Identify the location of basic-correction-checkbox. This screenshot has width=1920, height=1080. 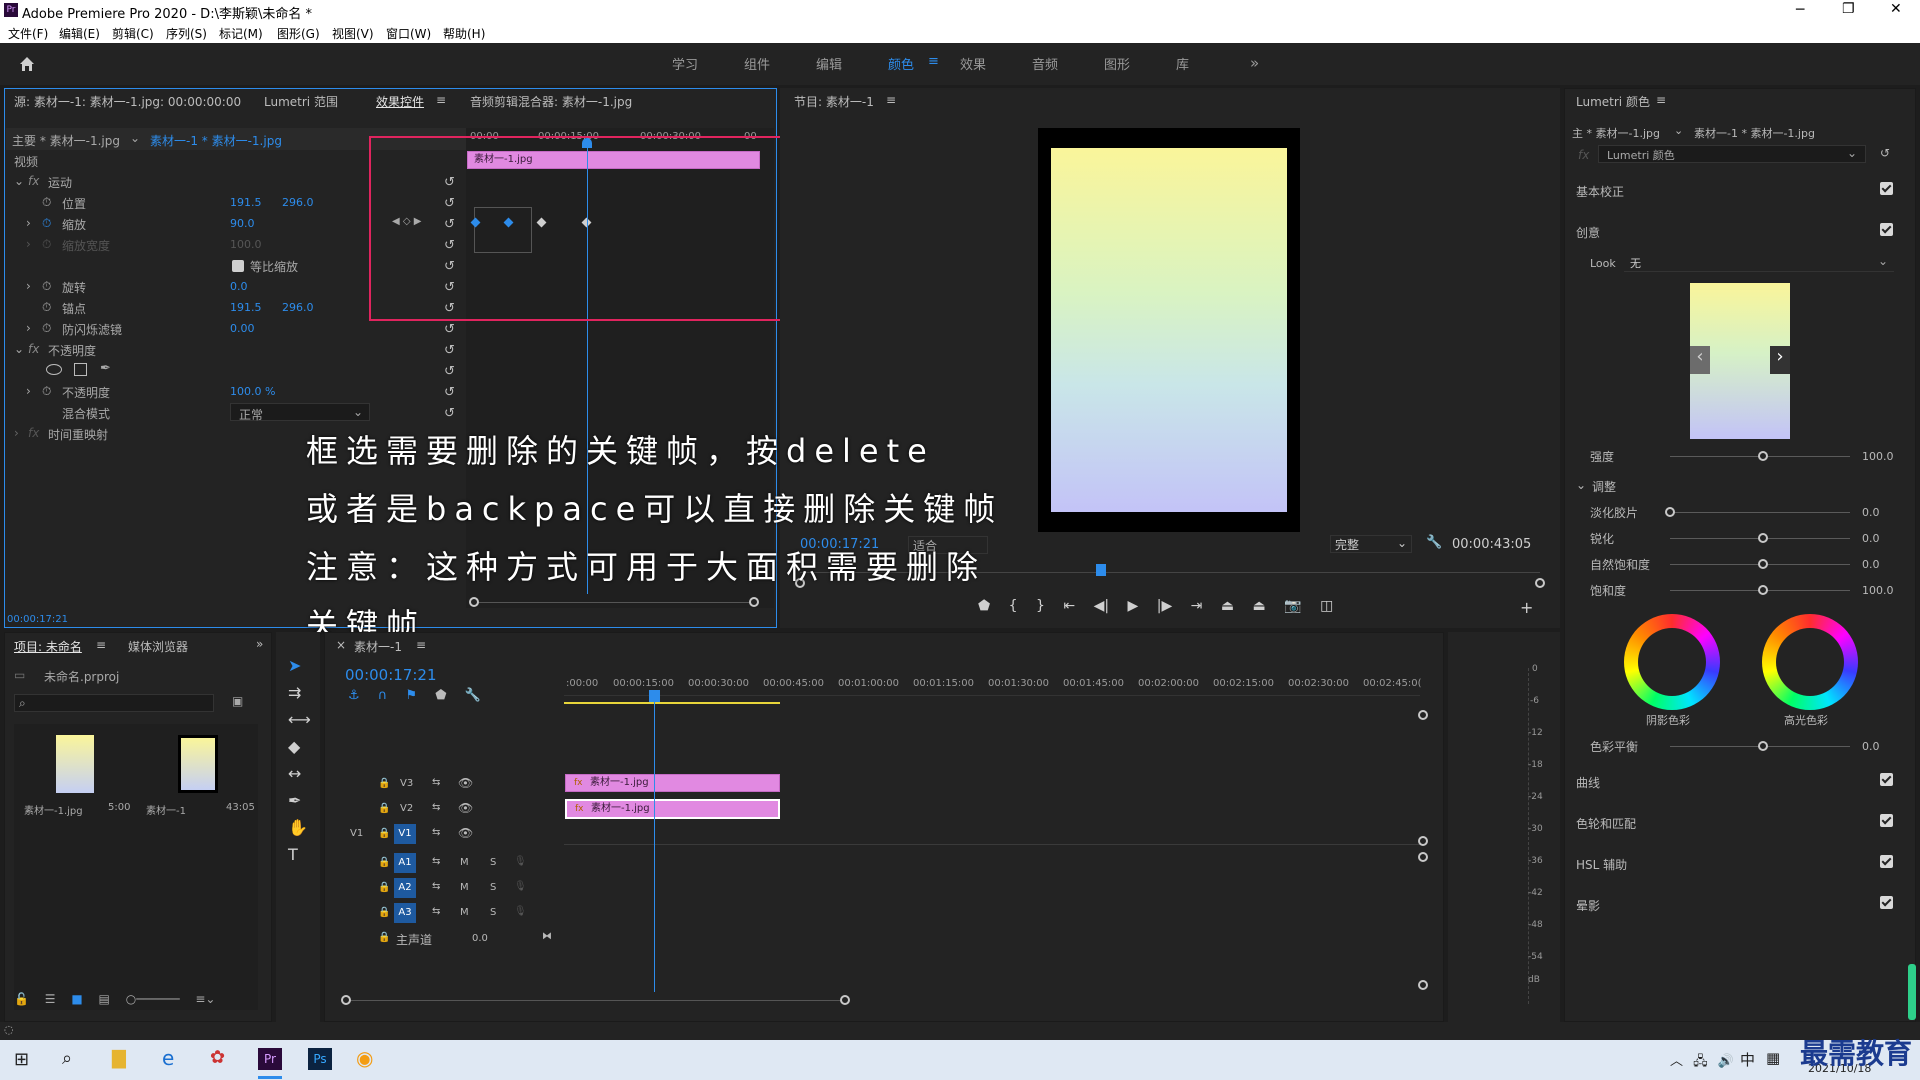
(1886, 188).